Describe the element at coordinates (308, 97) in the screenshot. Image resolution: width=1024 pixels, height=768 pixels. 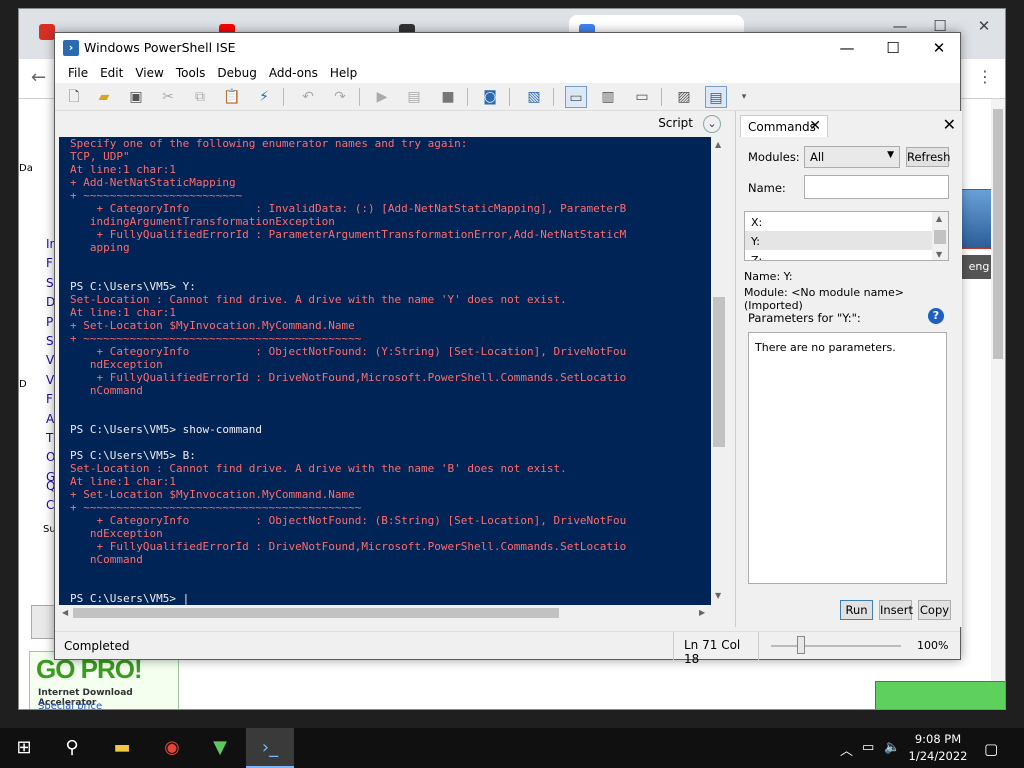
I see `undo-icon: ↶` at that location.